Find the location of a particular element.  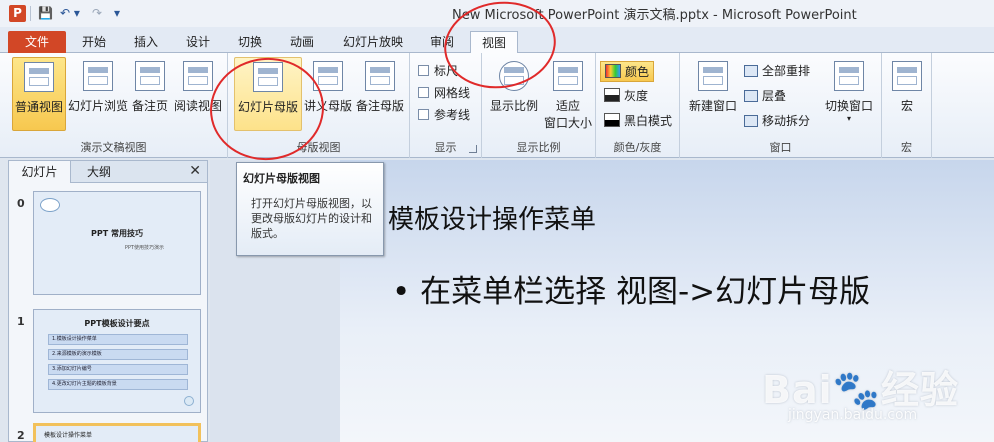

slide-sorter-label: 幻灯片浏览 is located at coordinates (98, 106).